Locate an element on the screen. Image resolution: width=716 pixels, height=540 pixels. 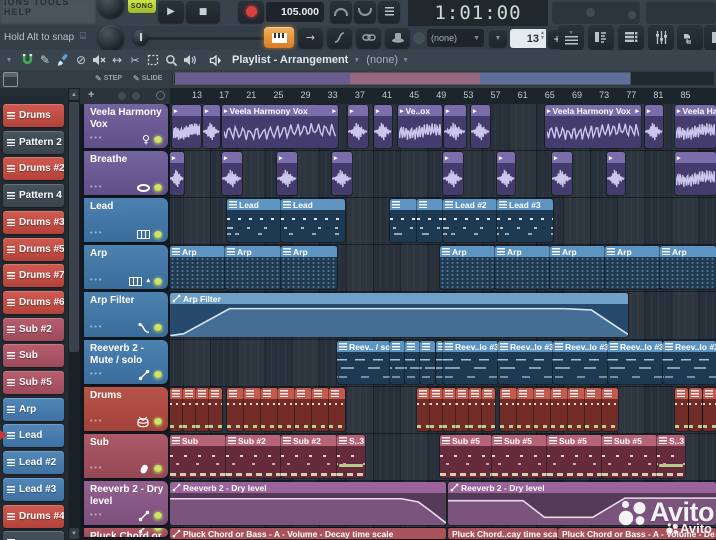
snap-magnet-button is located at coordinates (27, 60).